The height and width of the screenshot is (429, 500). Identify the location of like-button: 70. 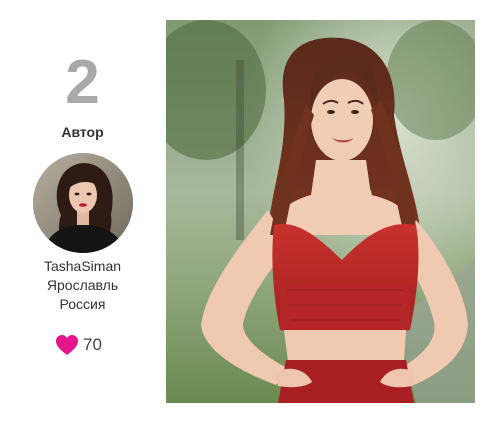
(78, 345).